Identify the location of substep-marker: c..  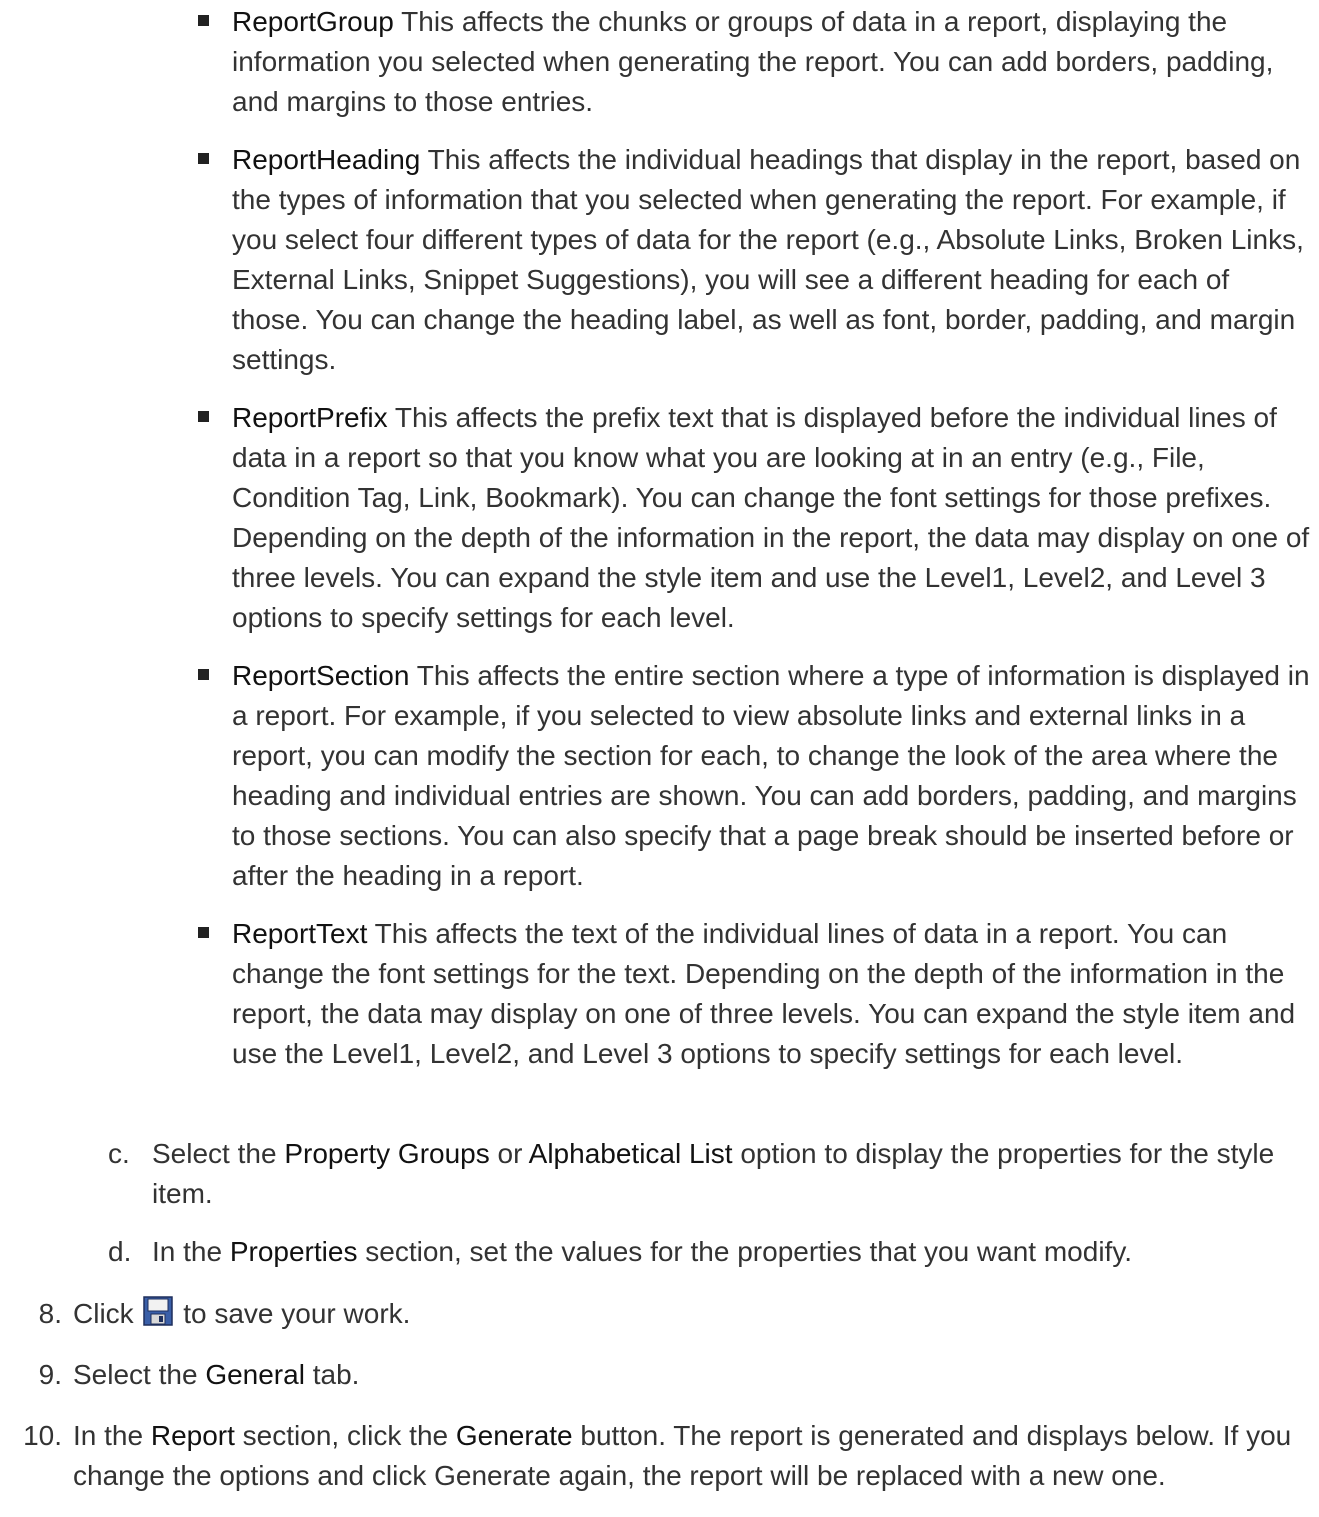
(119, 1153).